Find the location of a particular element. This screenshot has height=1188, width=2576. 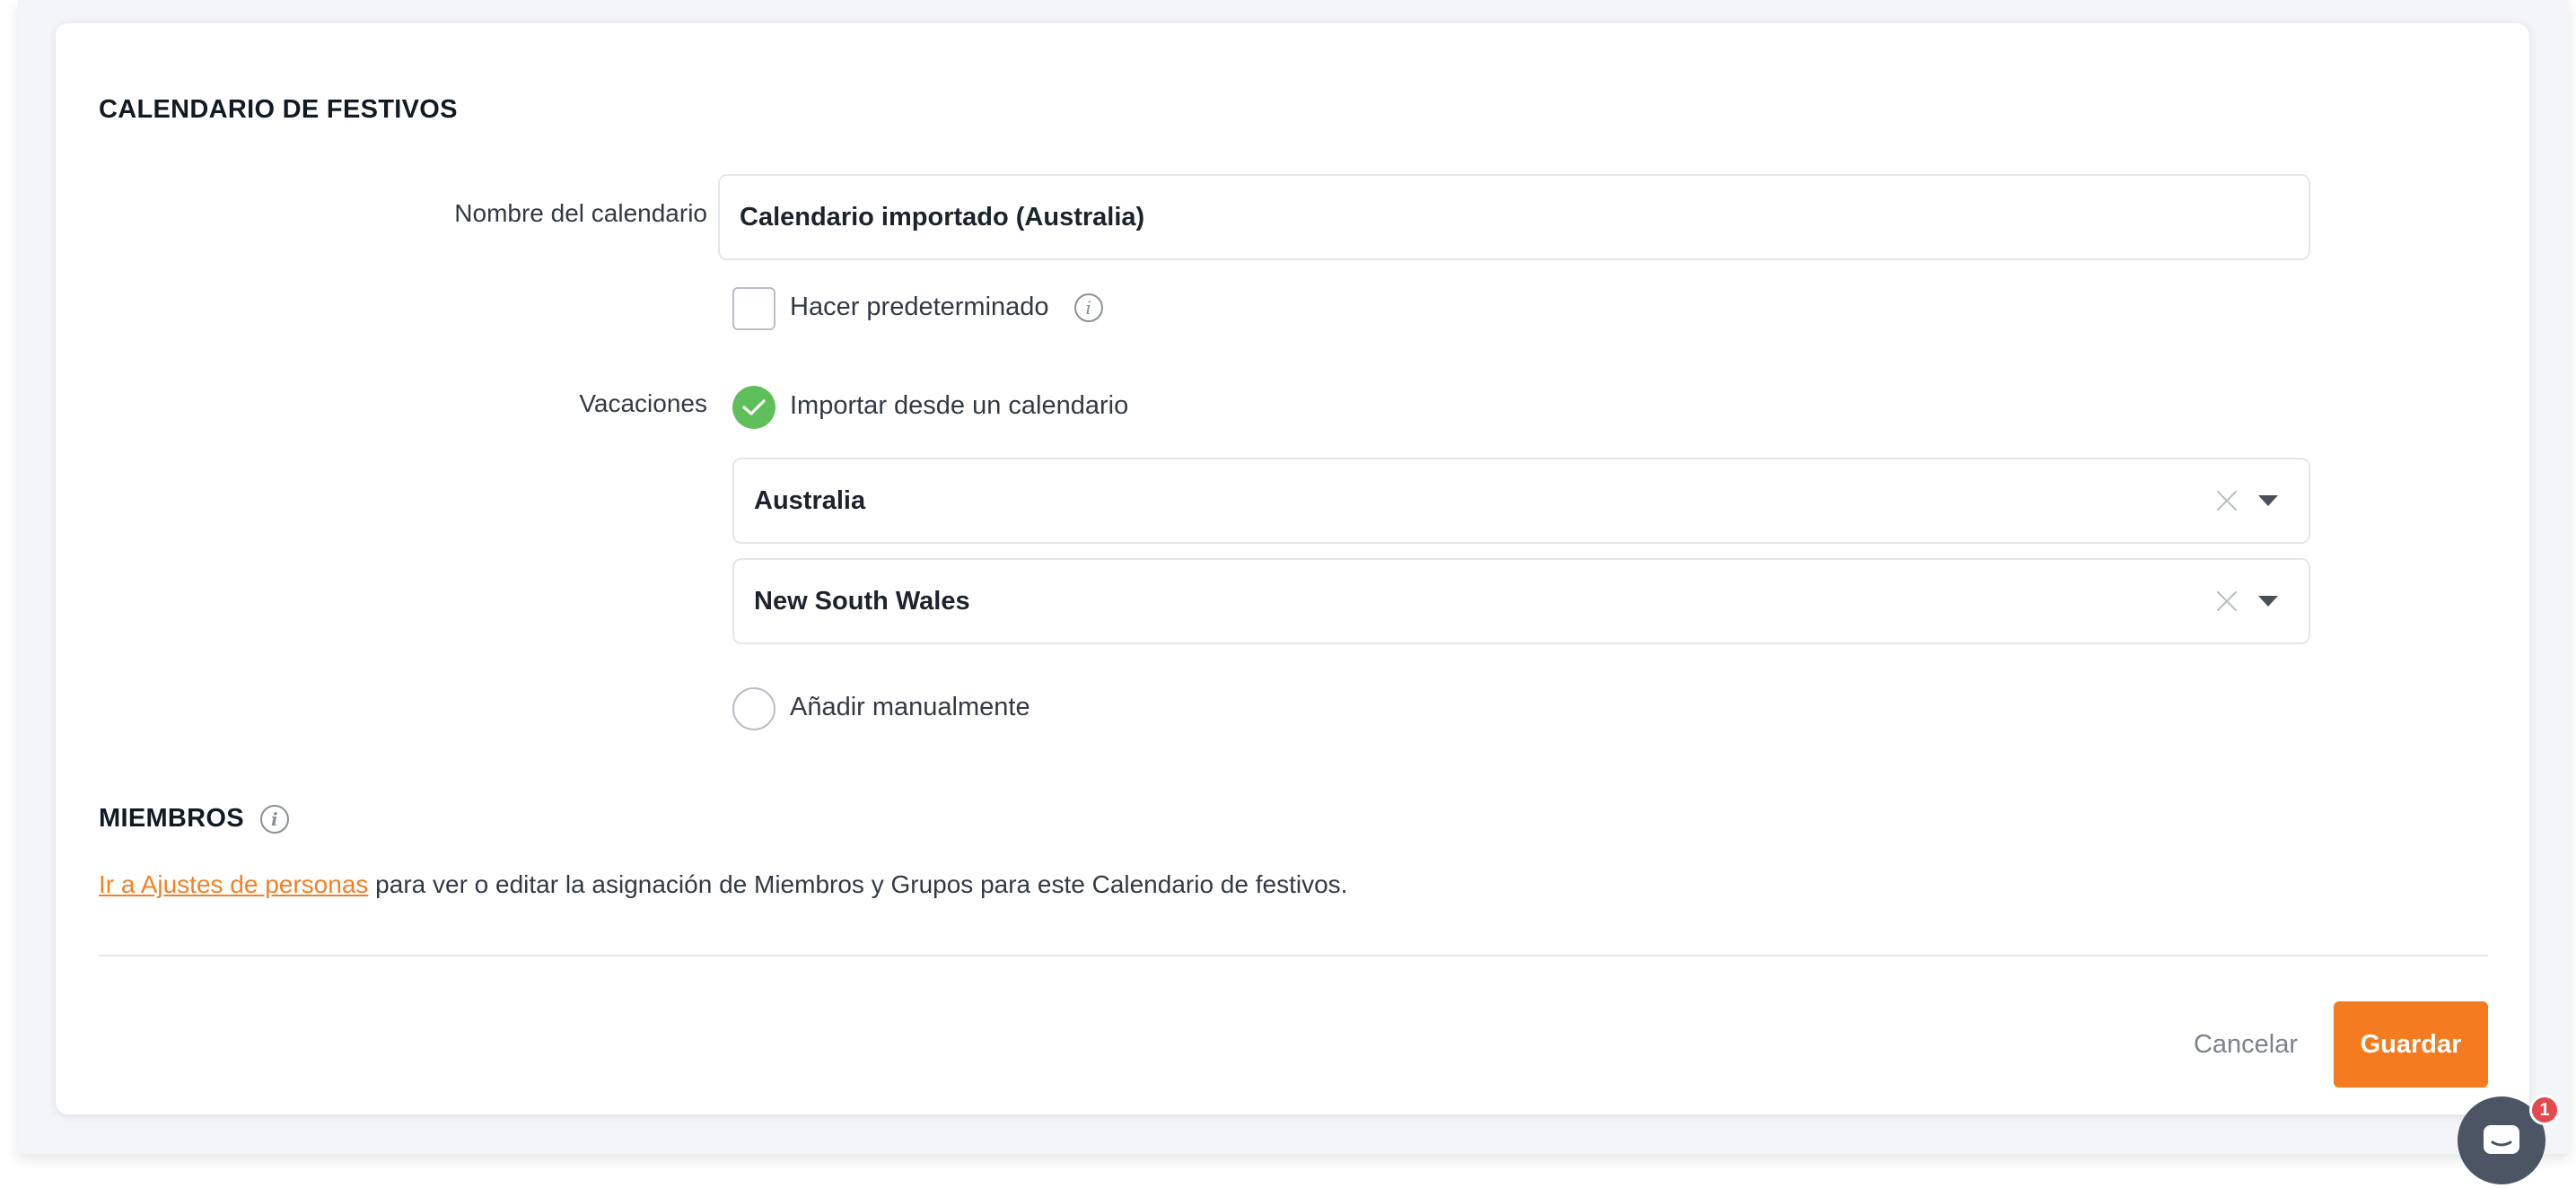

divider is located at coordinates (1293, 956).